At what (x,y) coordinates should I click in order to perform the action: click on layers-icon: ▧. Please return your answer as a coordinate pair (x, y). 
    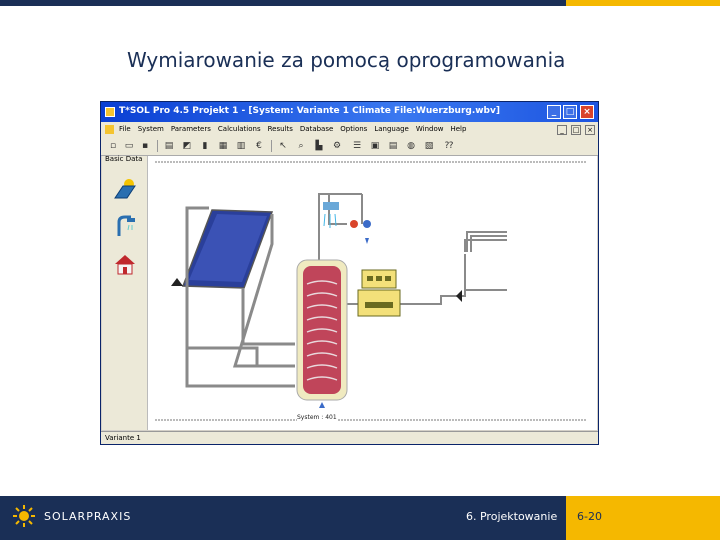
    Looking at the image, I should click on (429, 146).